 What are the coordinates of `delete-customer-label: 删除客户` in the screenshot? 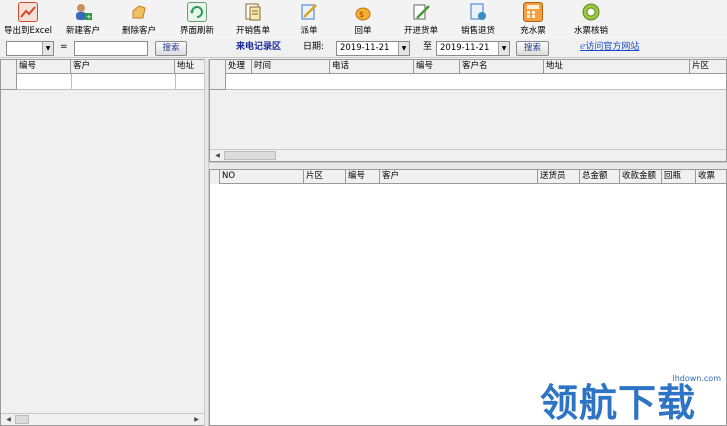 It's located at (138, 31).